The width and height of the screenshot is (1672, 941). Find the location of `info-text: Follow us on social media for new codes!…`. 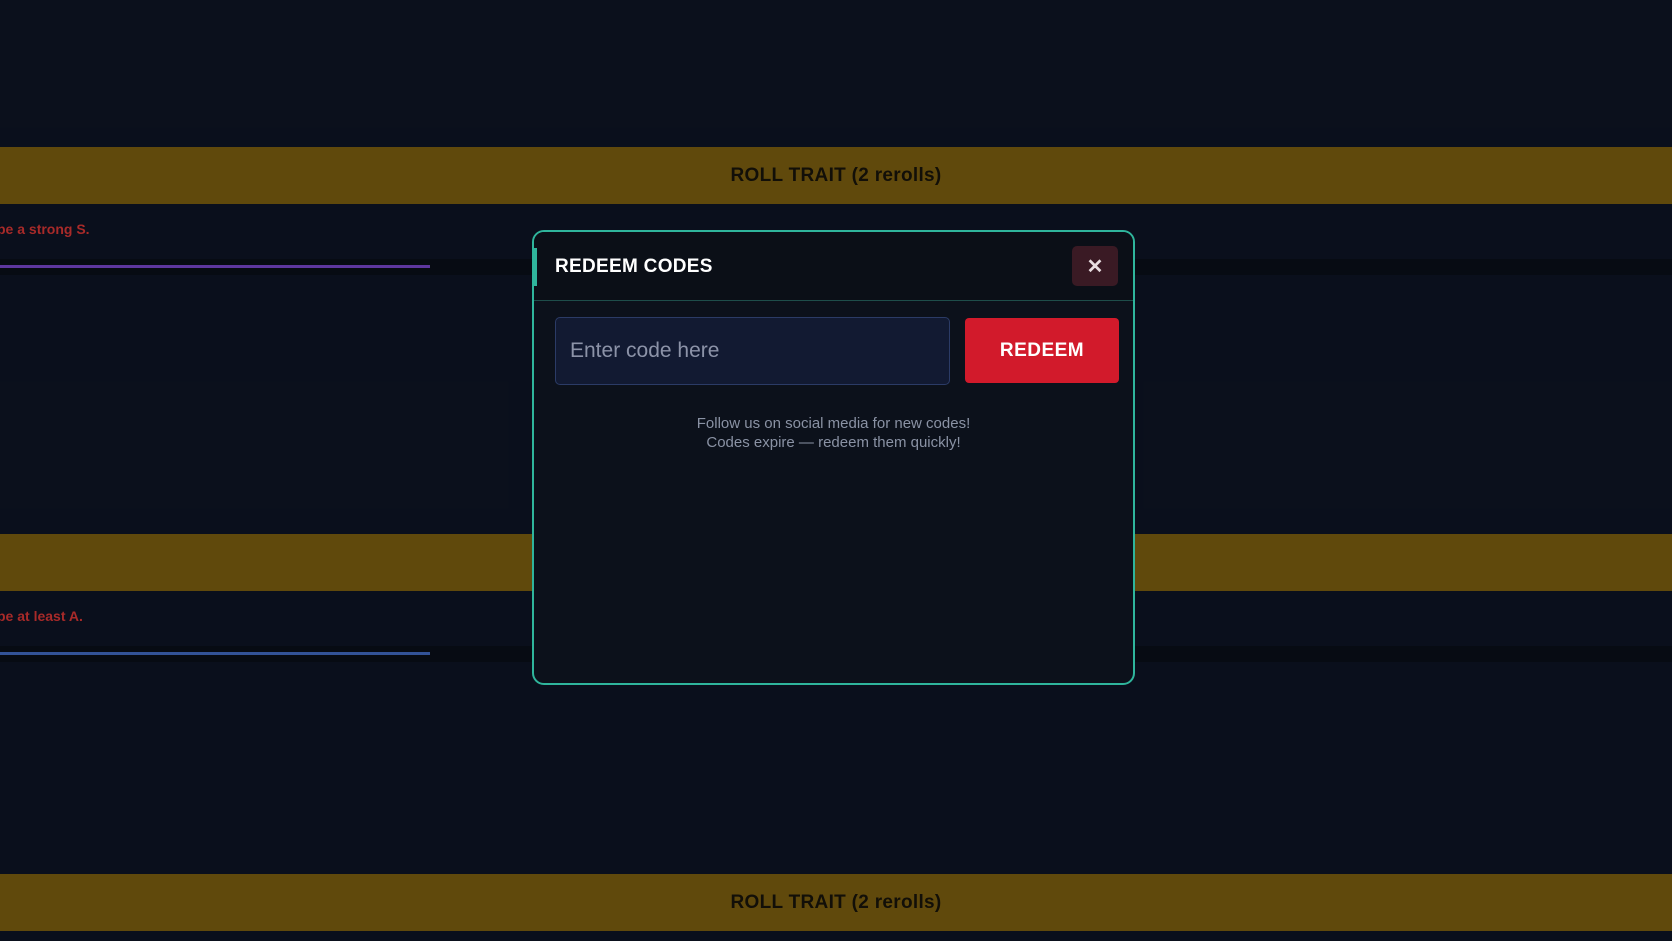

info-text: Follow us on social media for new codes!… is located at coordinates (833, 433).